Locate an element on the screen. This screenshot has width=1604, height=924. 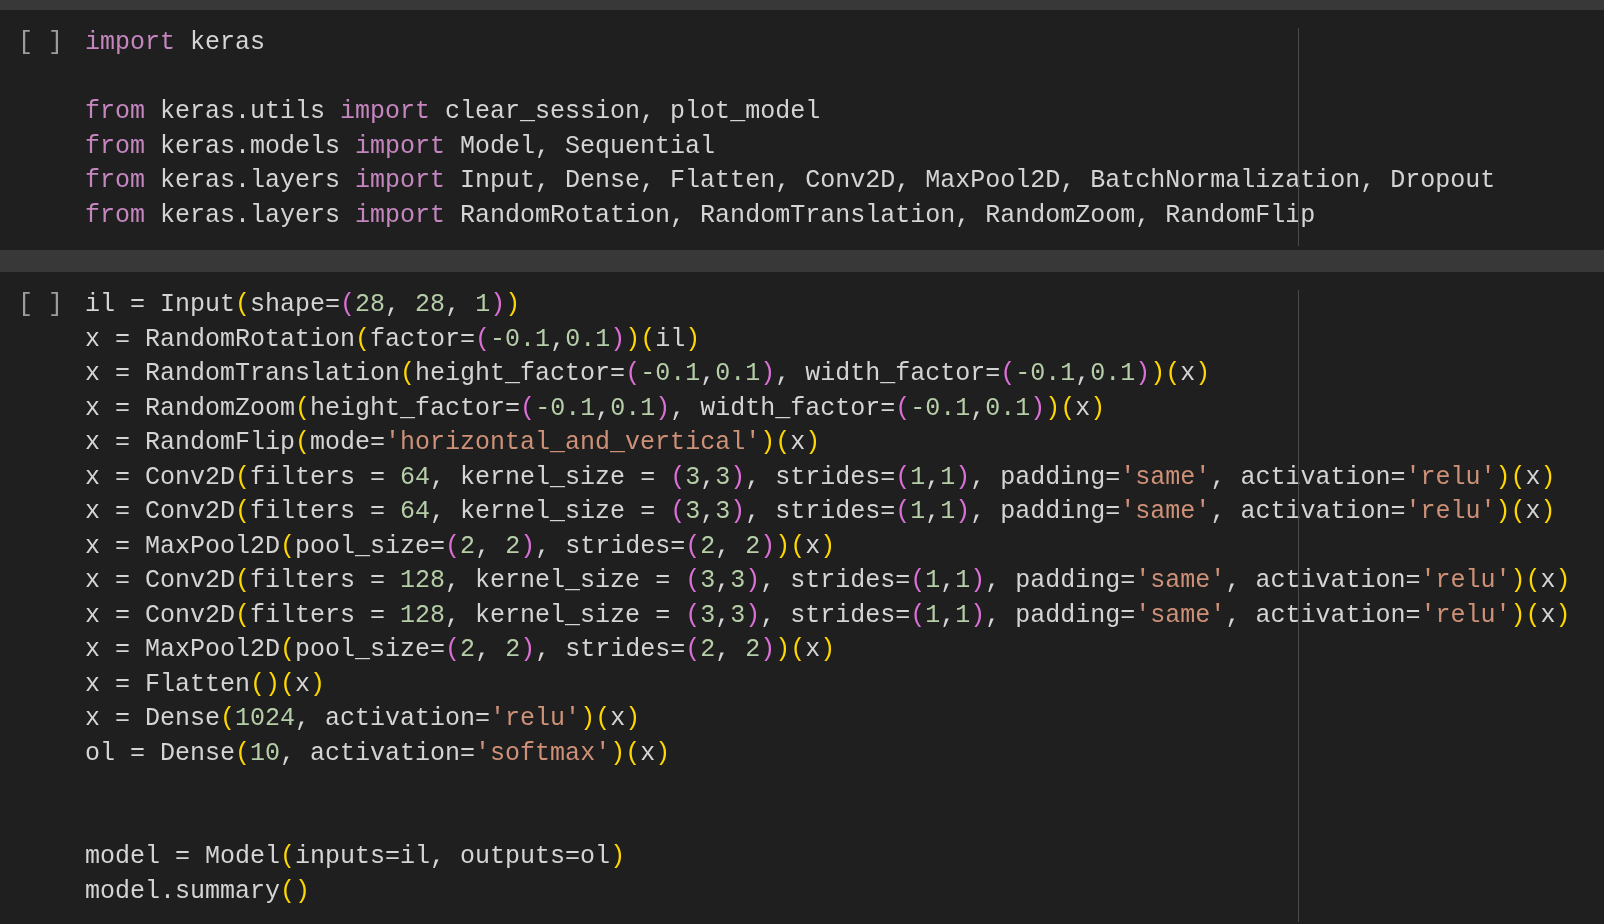
code-line: x = RandomTranslation(height_factor=(-0.1,0.1), width_factor=(-0.1,0.1))(x) is located at coordinates (648, 374).